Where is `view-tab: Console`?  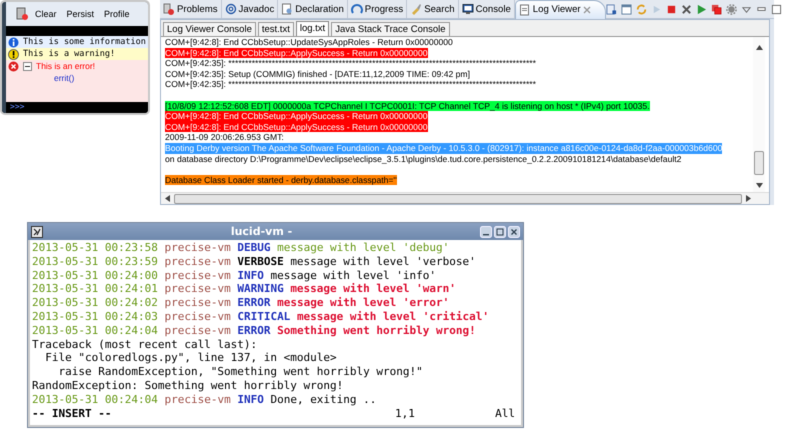
view-tab: Console is located at coordinates (486, 9).